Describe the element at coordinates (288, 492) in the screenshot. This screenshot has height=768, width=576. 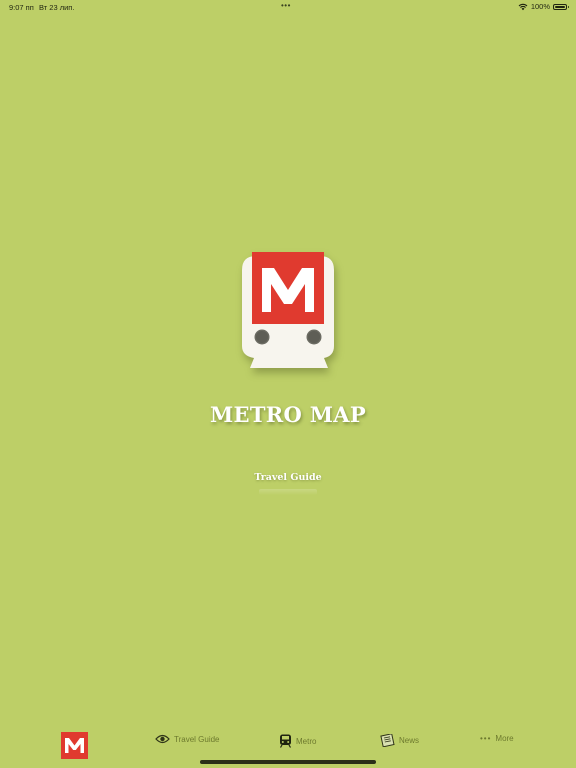
I see `subtitle-reflection` at that location.